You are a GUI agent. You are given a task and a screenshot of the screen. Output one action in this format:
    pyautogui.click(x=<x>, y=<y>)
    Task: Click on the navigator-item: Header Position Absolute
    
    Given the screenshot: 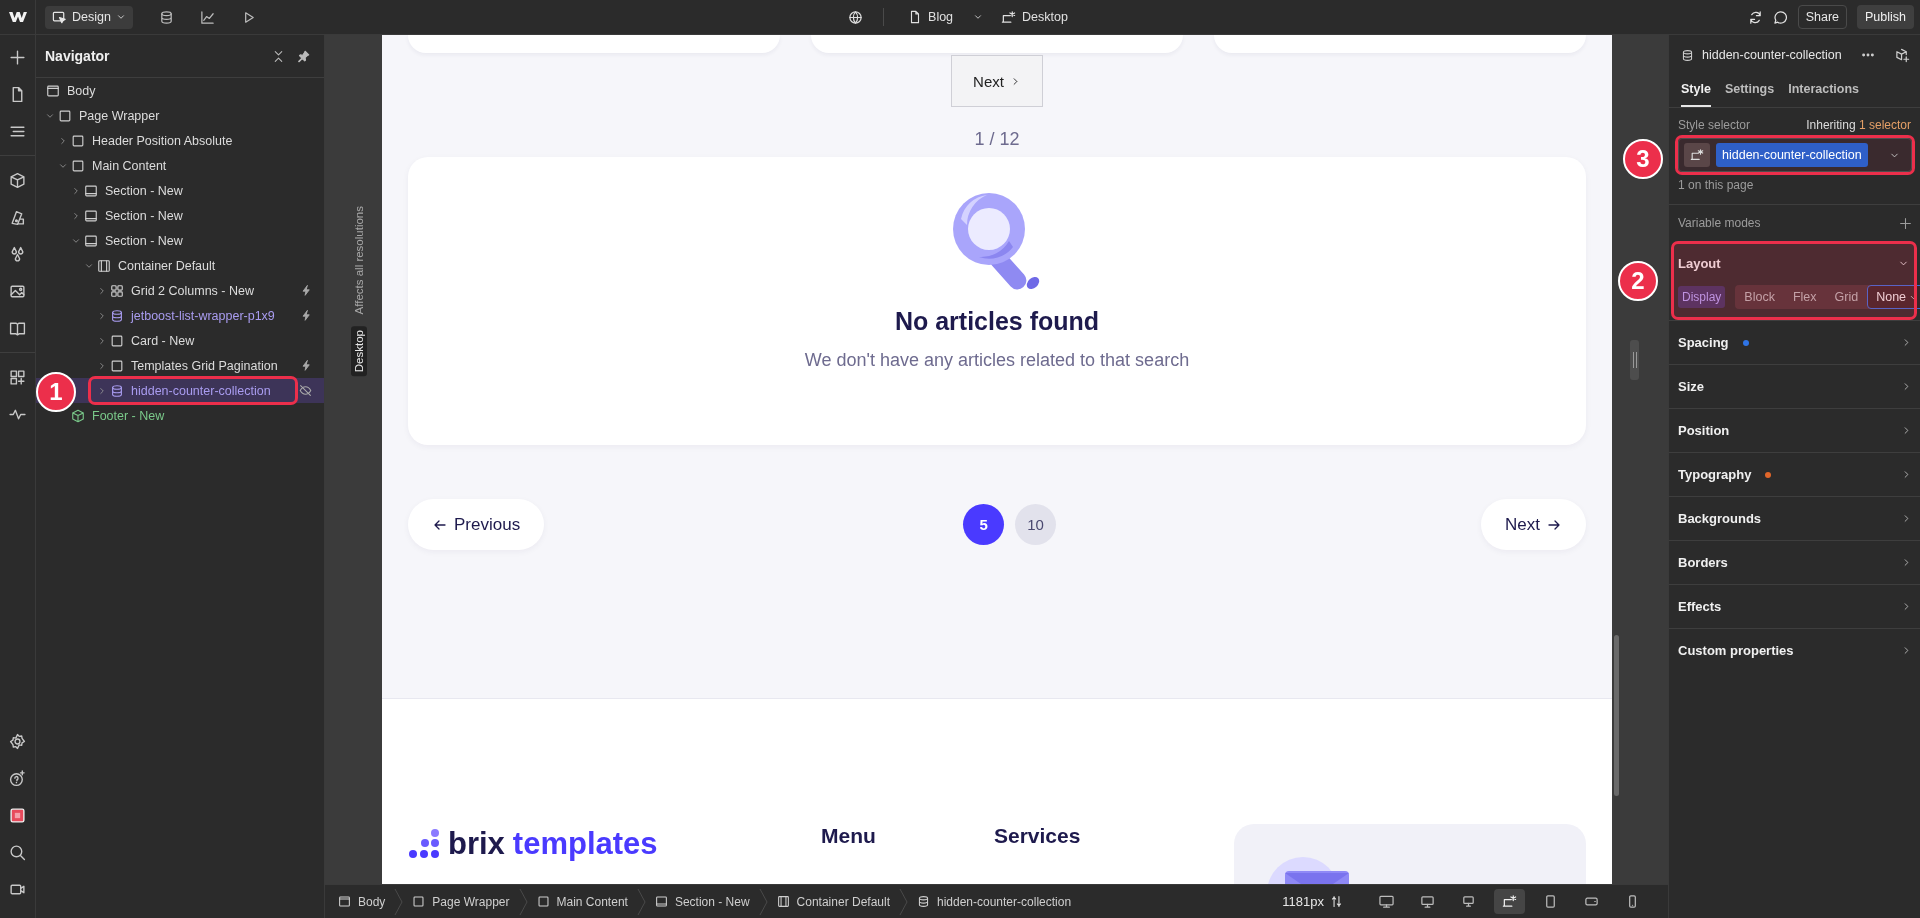 What is the action you would take?
    pyautogui.click(x=180, y=140)
    